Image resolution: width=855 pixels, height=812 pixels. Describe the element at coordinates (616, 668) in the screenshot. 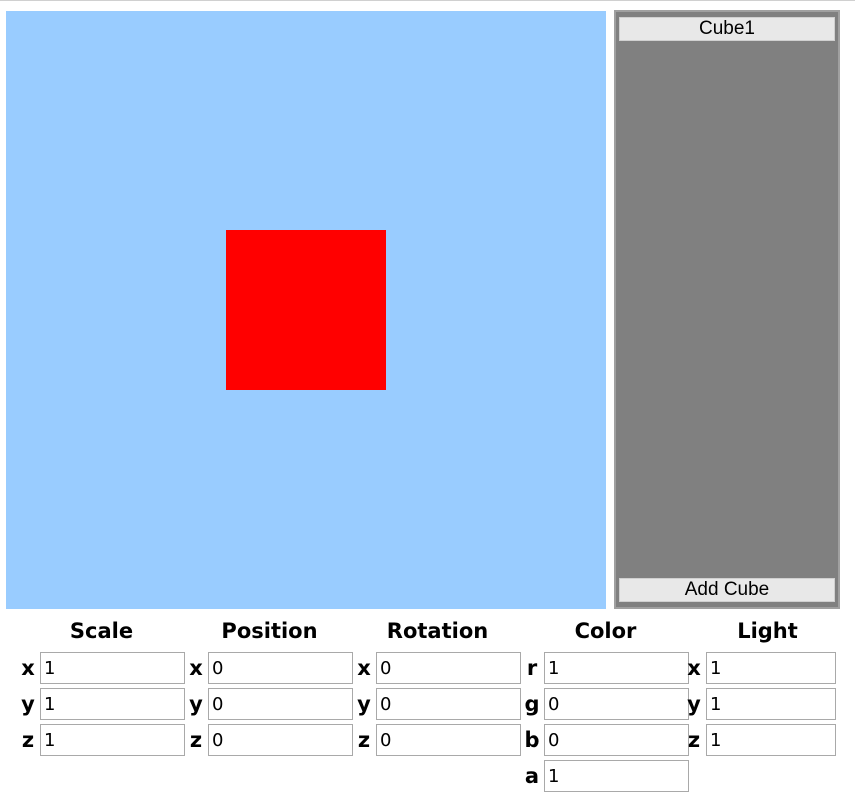

I see `color-r-input` at that location.